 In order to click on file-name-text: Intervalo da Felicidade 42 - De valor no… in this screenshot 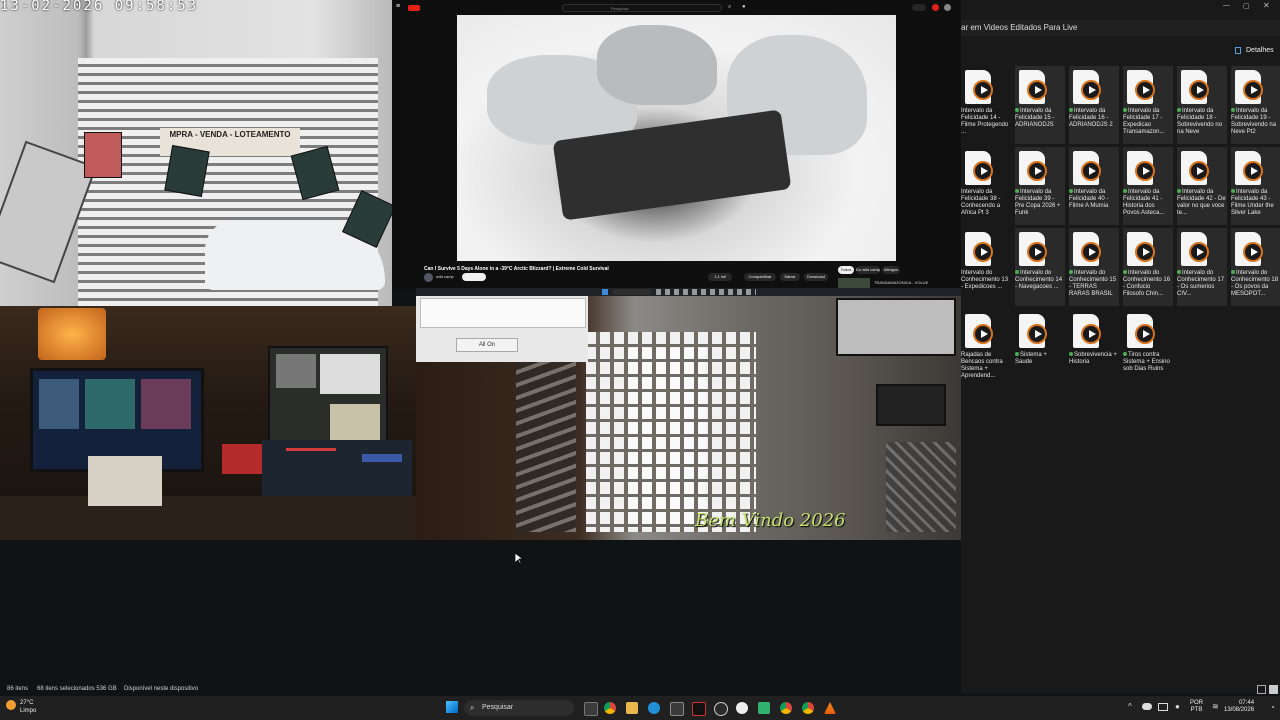, I will do `click(1201, 202)`.